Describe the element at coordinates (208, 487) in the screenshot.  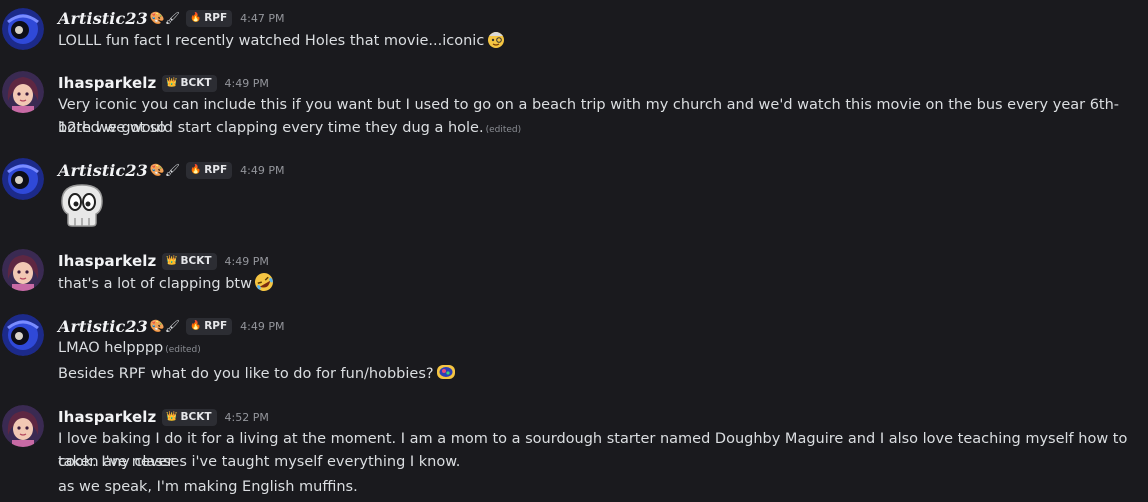
I see `message-text: as we speak, I'm making English muffins.` at that location.